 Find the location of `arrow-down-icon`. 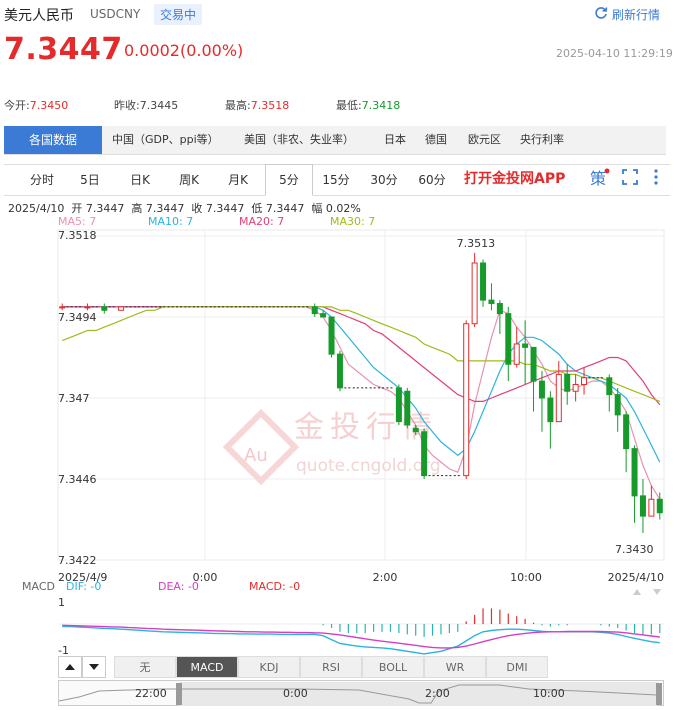

arrow-down-icon is located at coordinates (94, 667).